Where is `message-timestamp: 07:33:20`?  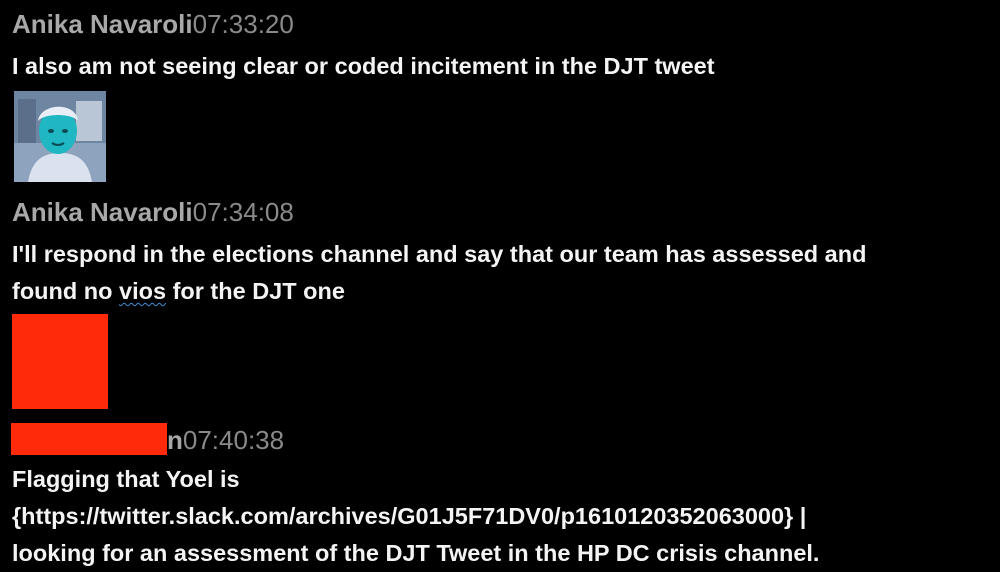
message-timestamp: 07:33:20 is located at coordinates (243, 24).